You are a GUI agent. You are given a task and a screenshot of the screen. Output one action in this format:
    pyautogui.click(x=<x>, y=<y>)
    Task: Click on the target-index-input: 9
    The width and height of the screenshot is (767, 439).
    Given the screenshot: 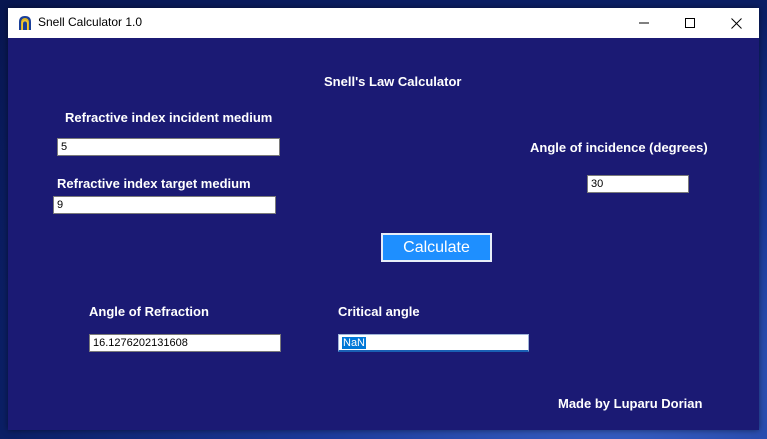 What is the action you would take?
    pyautogui.click(x=164, y=205)
    